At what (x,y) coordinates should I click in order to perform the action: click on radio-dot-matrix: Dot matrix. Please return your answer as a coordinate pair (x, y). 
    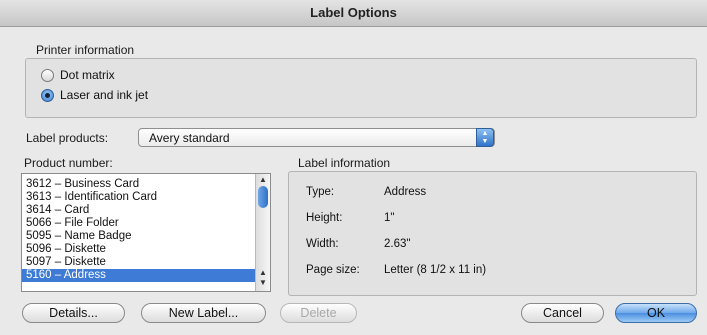
    Looking at the image, I should click on (78, 75).